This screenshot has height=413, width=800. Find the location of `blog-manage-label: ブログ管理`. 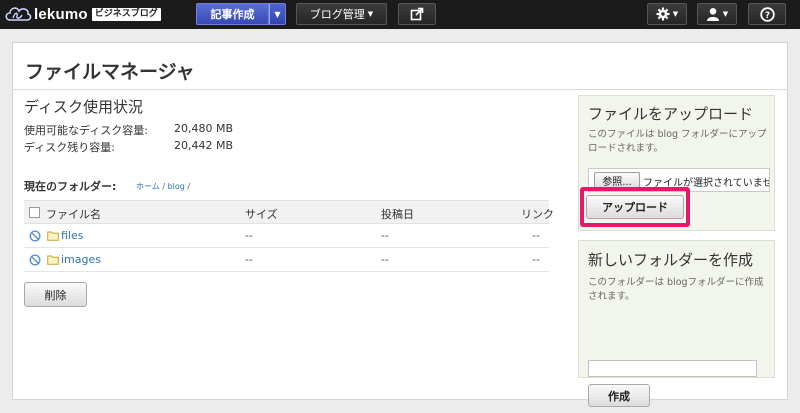

blog-manage-label: ブログ管理 is located at coordinates (337, 14).